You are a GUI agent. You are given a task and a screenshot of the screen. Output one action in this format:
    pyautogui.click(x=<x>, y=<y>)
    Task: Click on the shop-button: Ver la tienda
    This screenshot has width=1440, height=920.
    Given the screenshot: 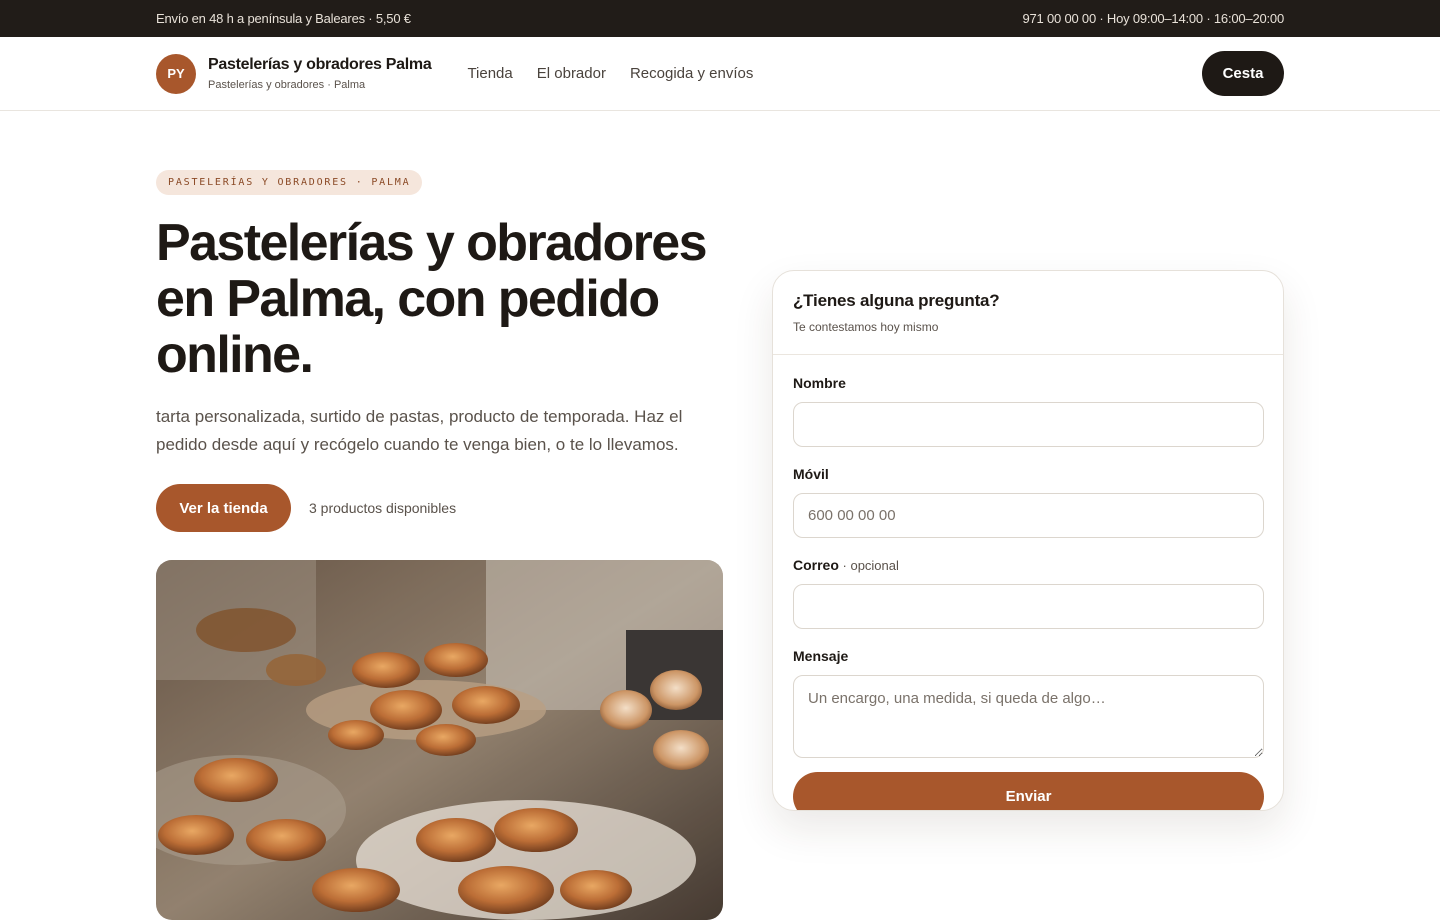 What is the action you would take?
    pyautogui.click(x=223, y=508)
    